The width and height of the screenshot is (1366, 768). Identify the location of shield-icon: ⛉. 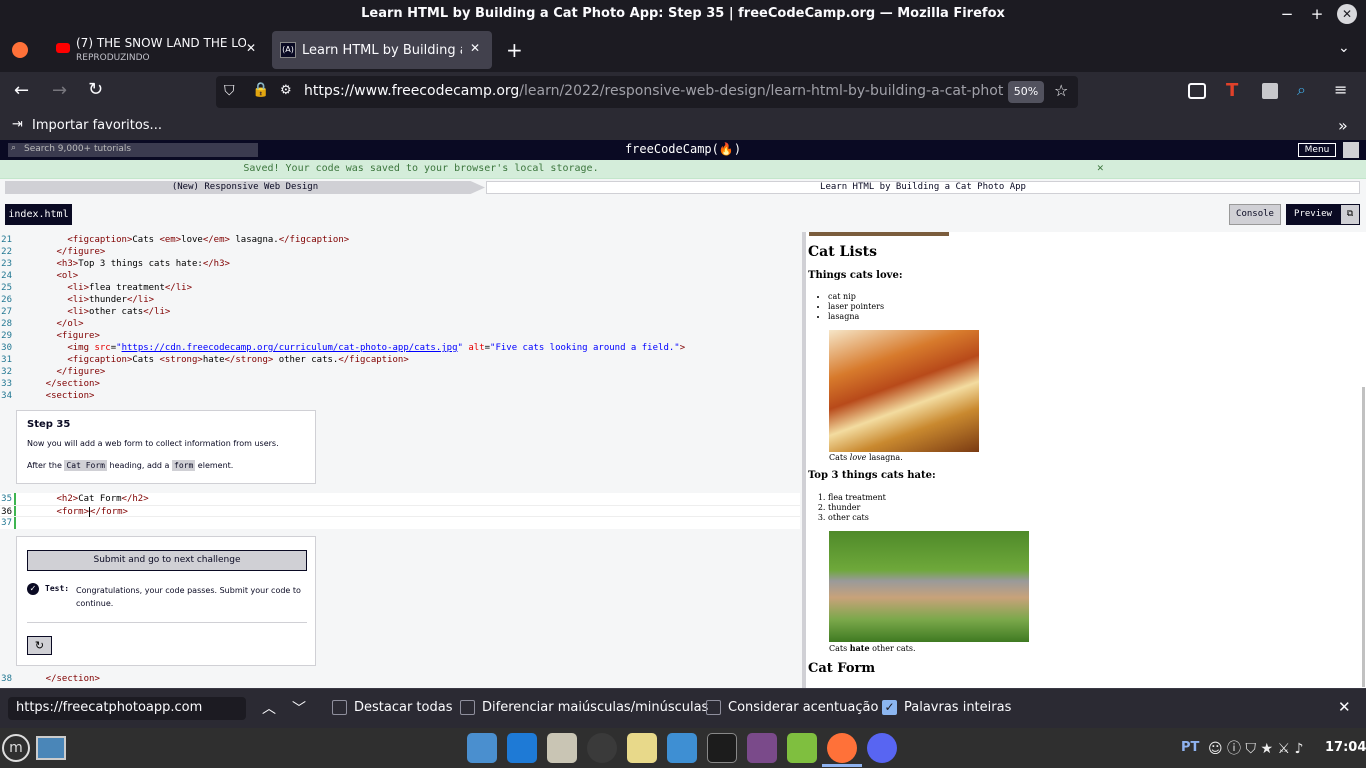
(229, 91).